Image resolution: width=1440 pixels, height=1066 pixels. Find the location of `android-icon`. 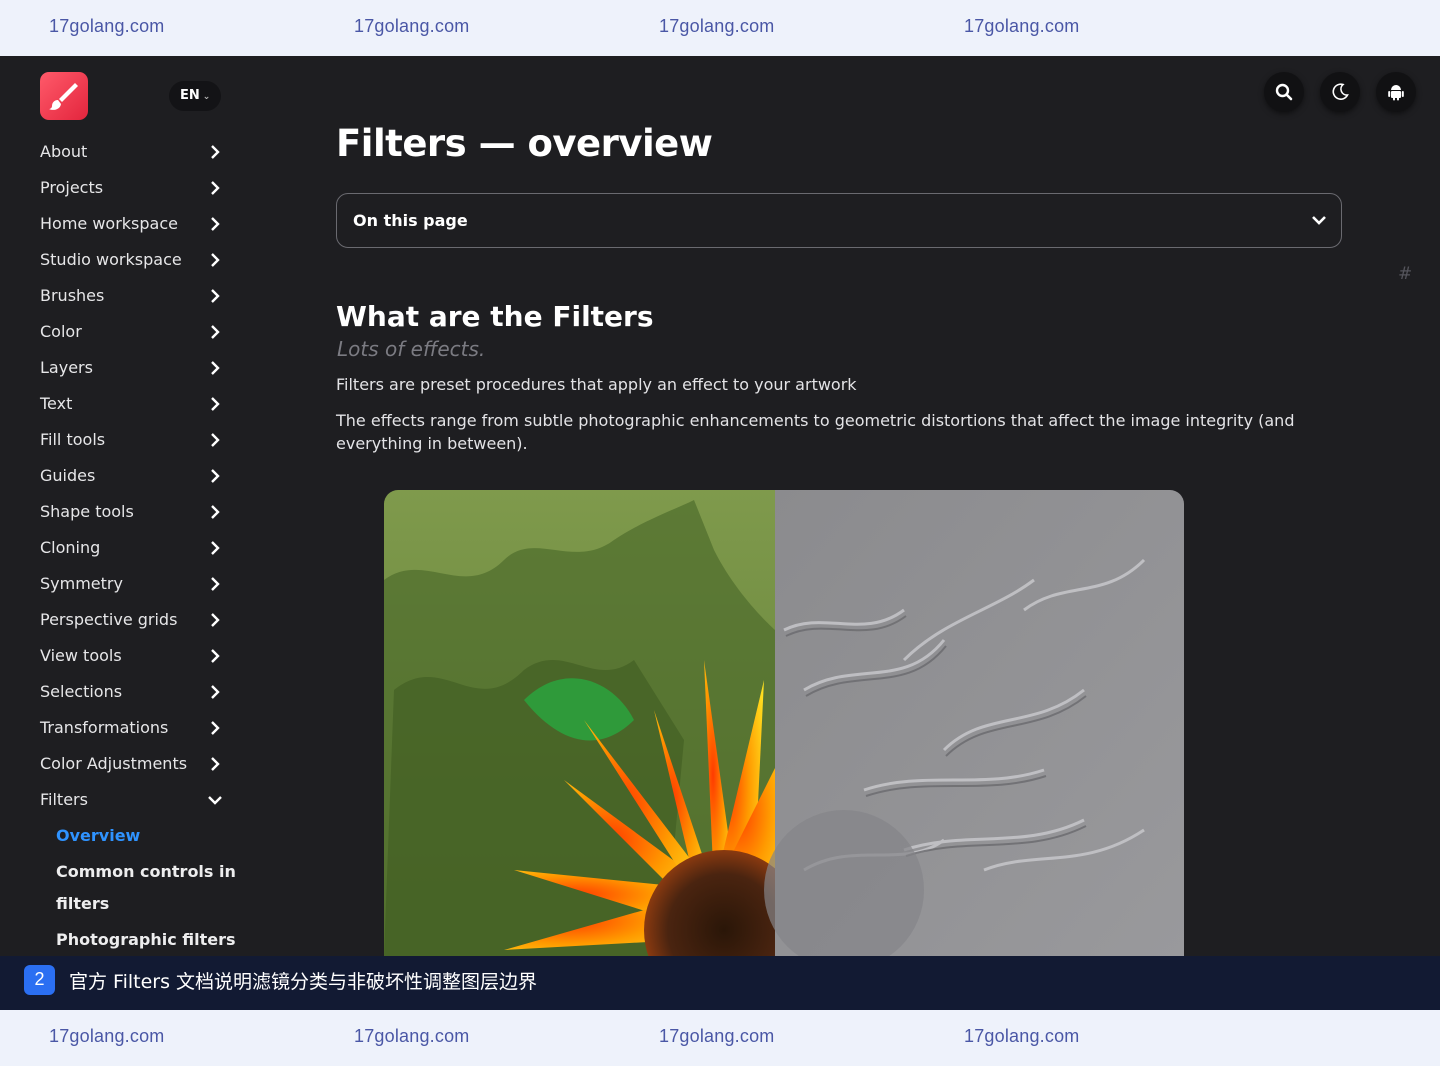

android-icon is located at coordinates (1396, 93).